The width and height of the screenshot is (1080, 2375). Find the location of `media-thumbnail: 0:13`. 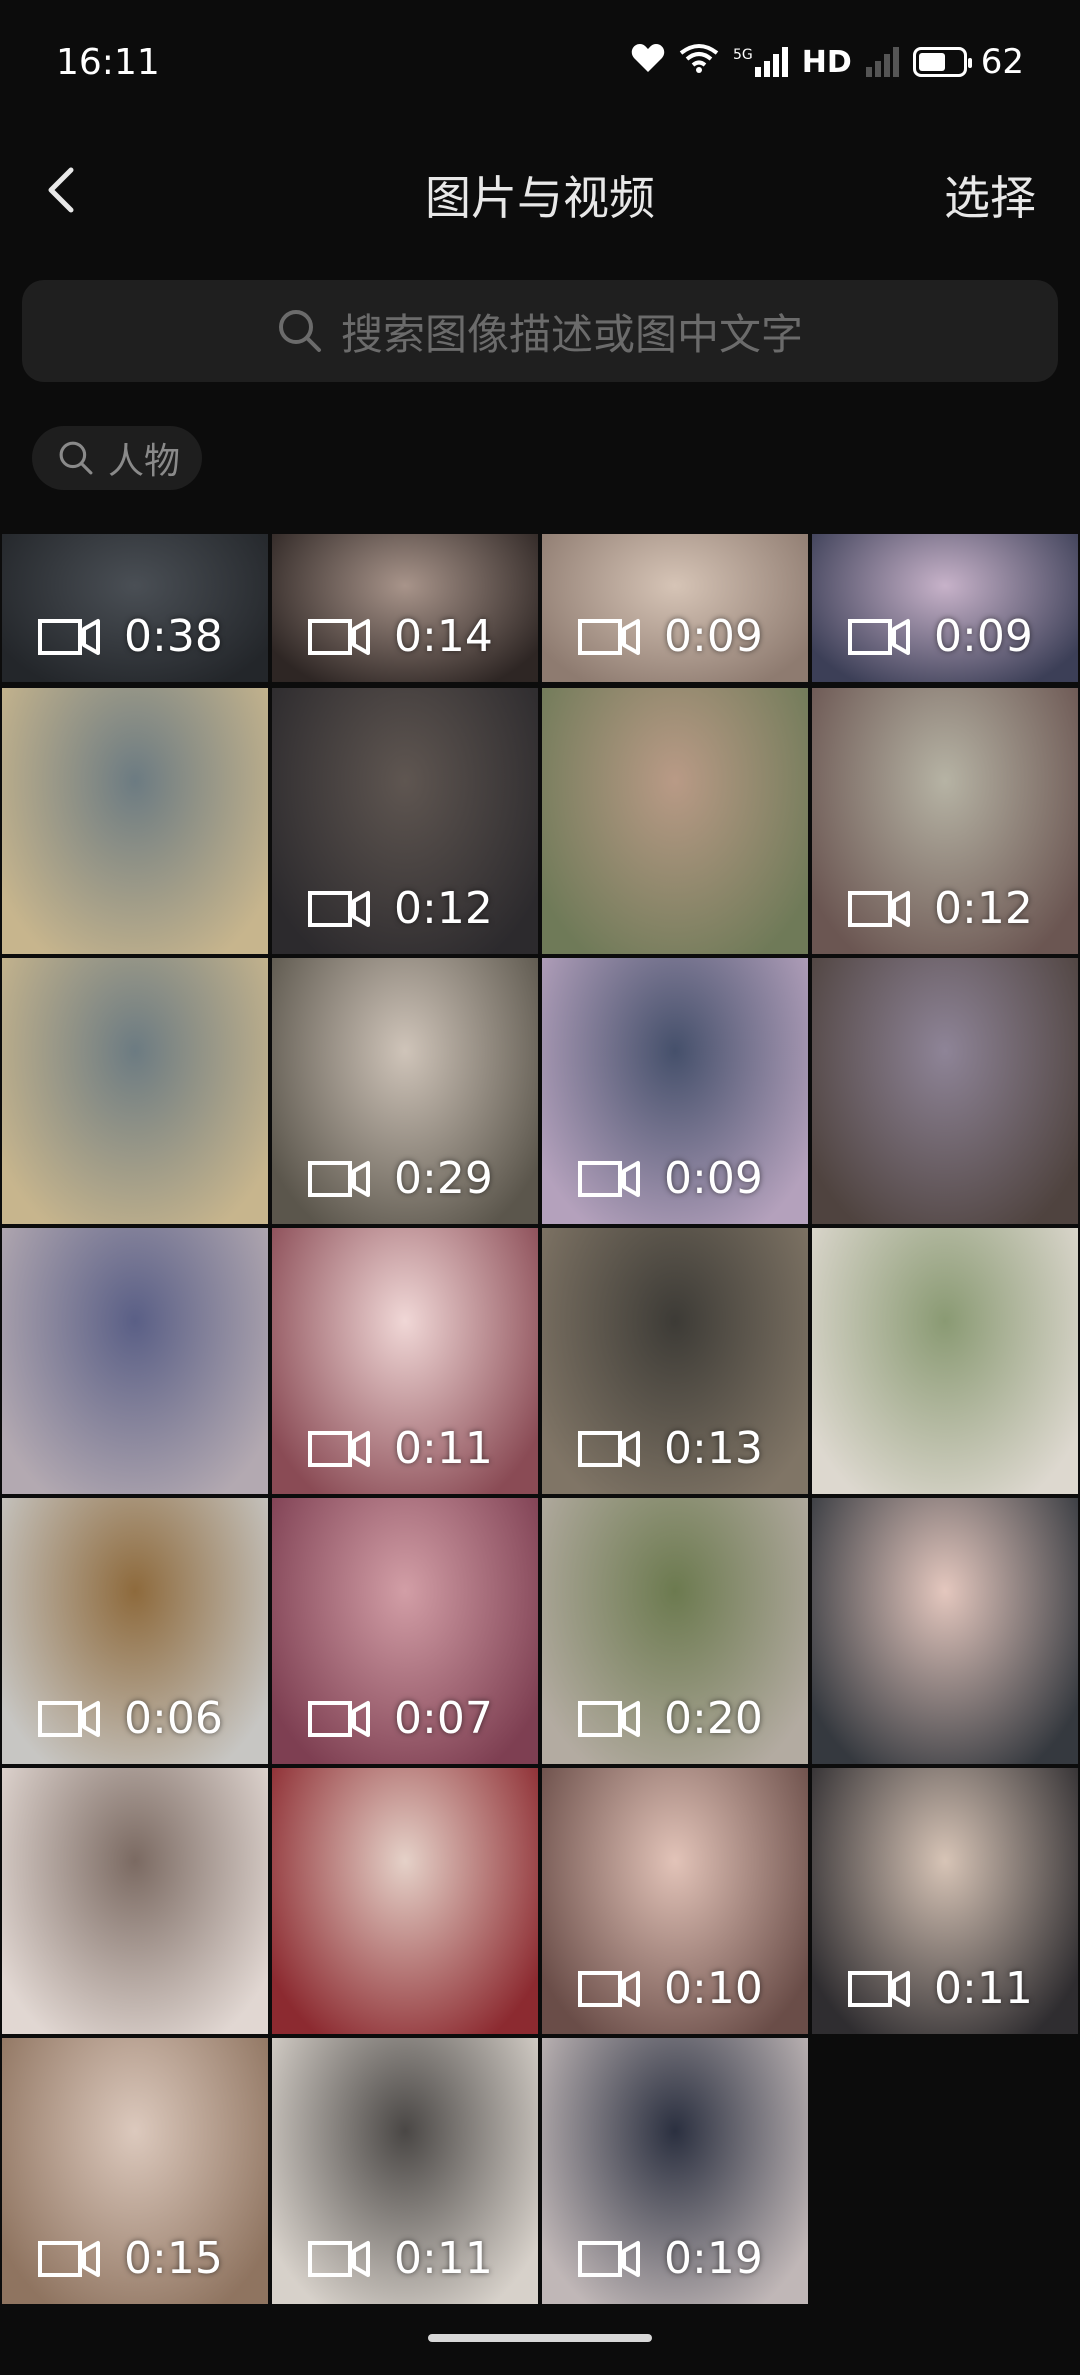

media-thumbnail: 0:13 is located at coordinates (675, 1361).